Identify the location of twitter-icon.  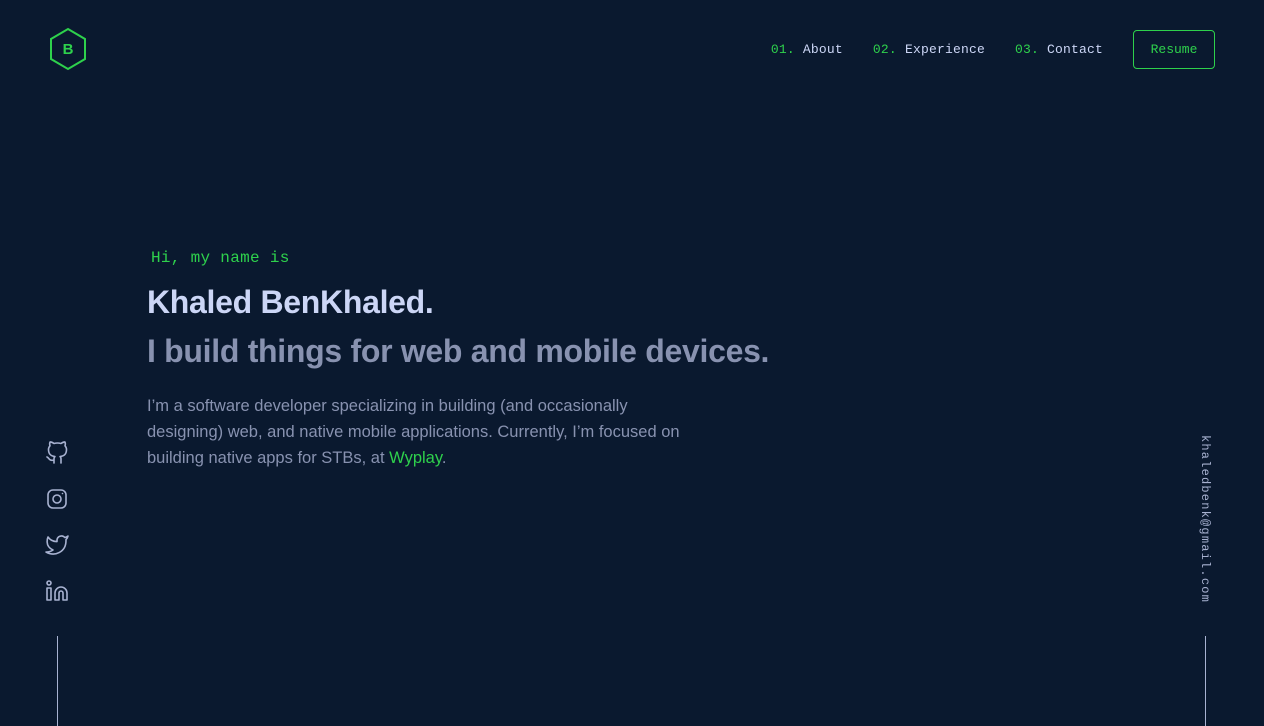
(57, 545).